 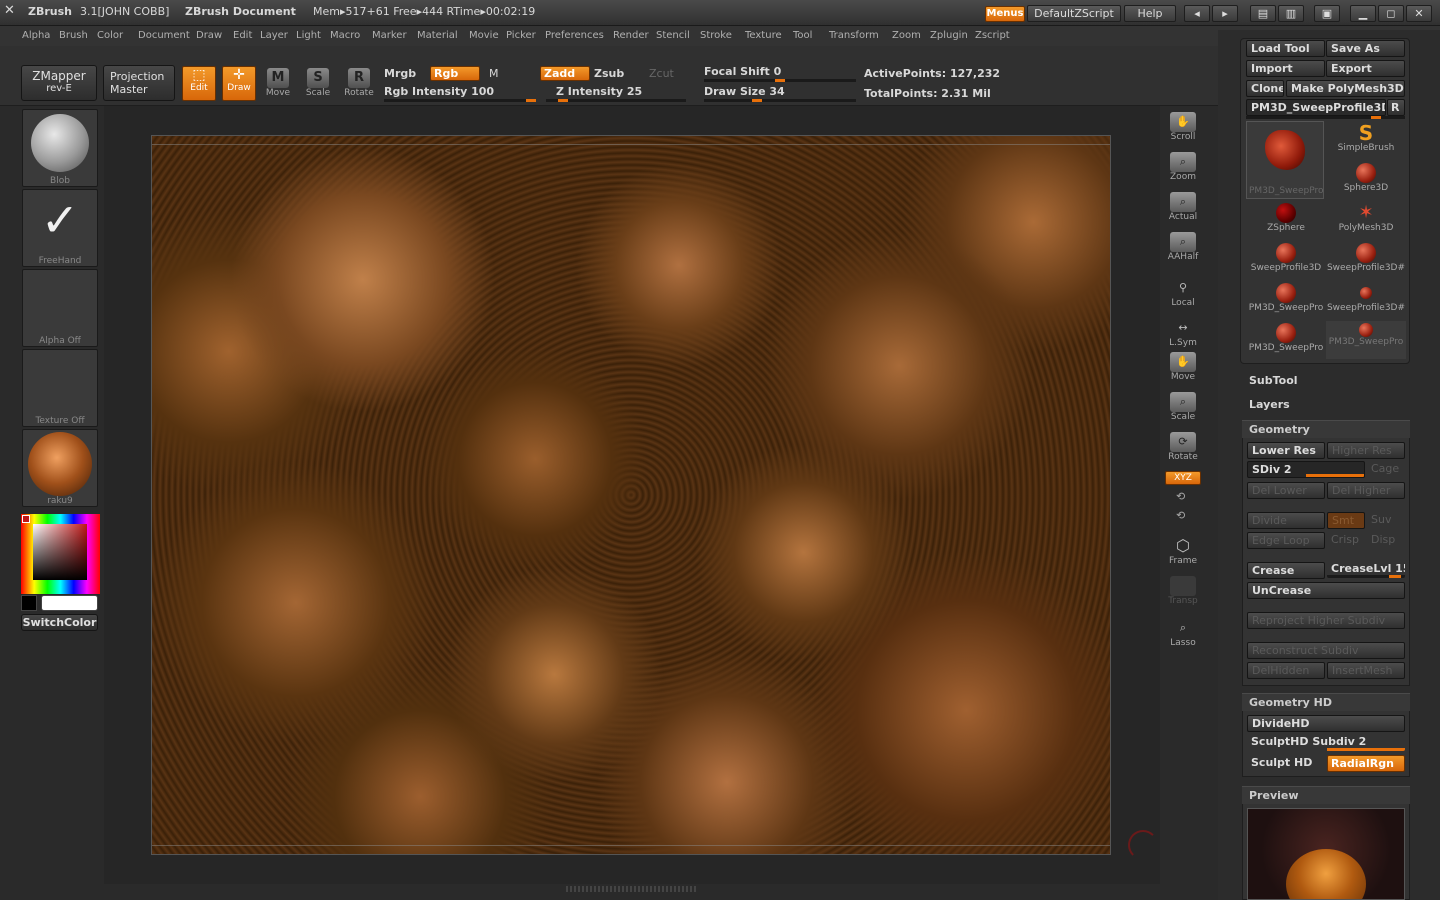 What do you see at coordinates (854, 35) in the screenshot?
I see `menu-transform: Transform` at bounding box center [854, 35].